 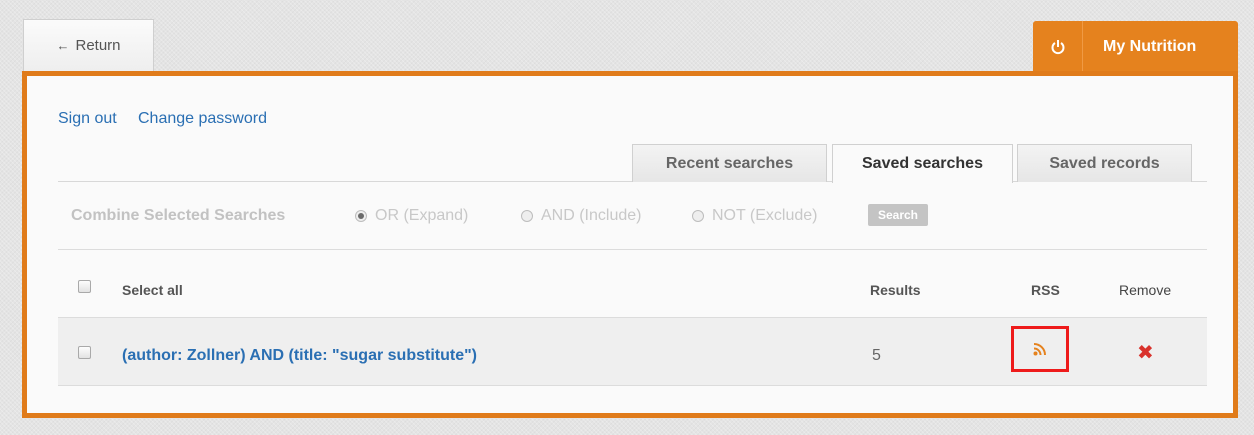 What do you see at coordinates (898, 215) in the screenshot?
I see `combine-search-button: Search` at bounding box center [898, 215].